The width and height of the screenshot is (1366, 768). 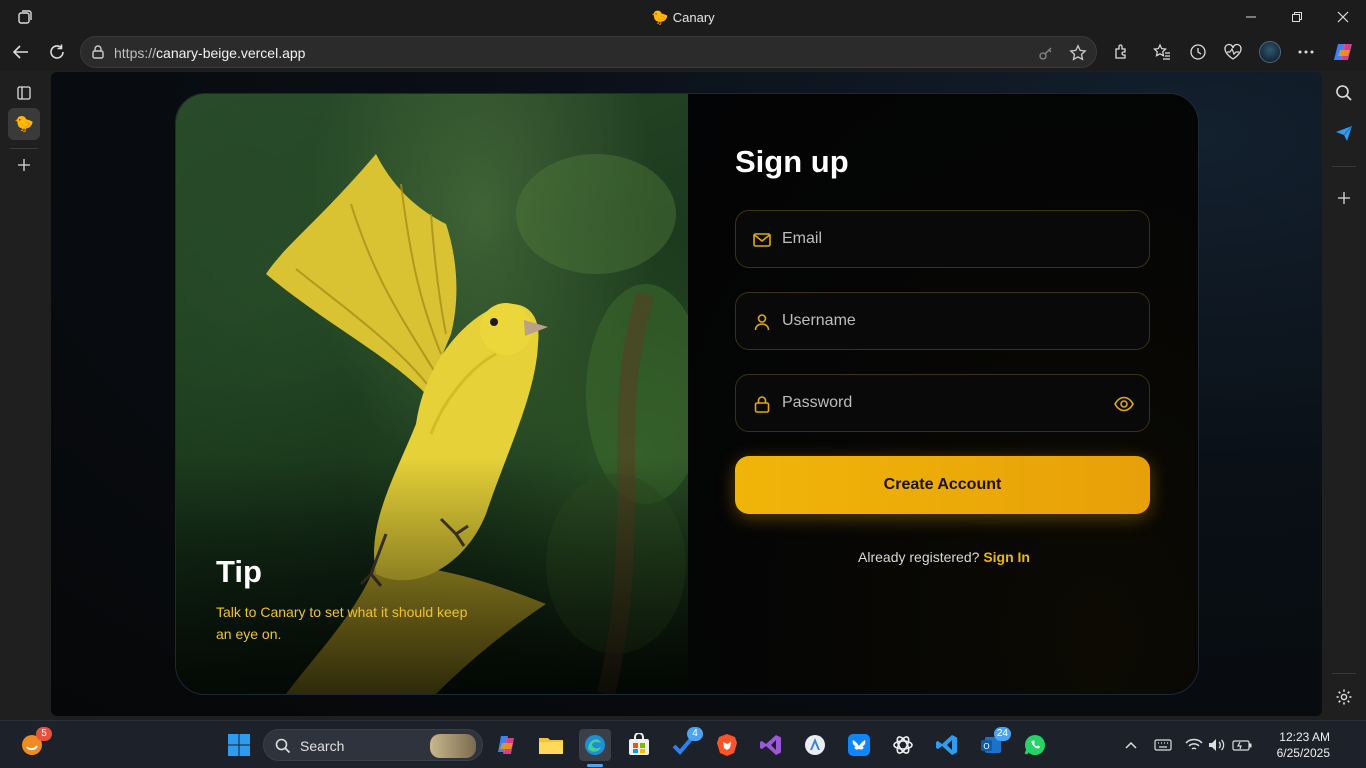 I want to click on refresh-button, so click(x=57, y=52).